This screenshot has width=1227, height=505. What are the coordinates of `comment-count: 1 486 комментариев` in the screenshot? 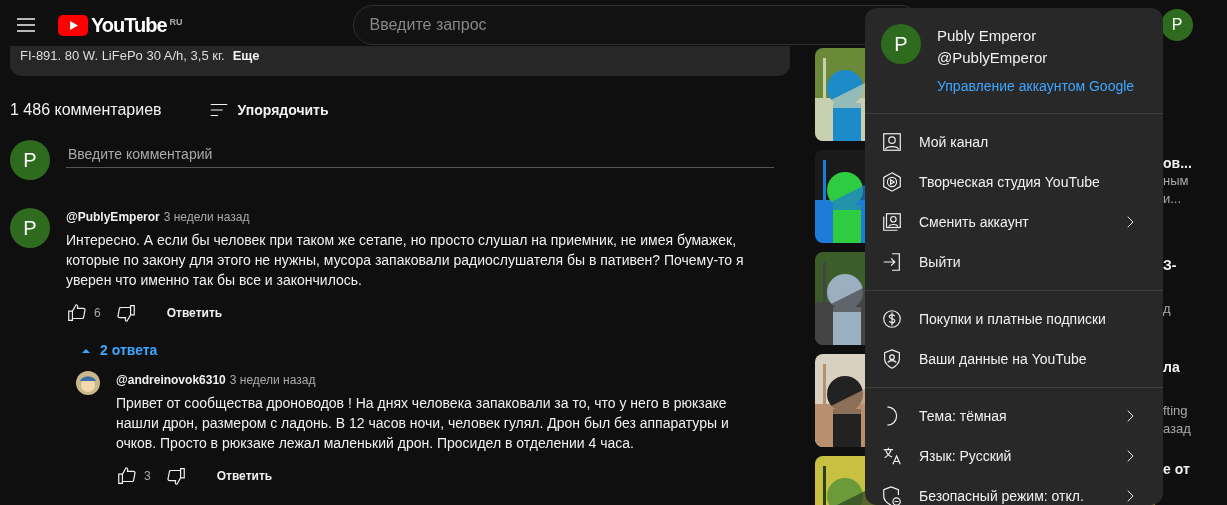 It's located at (86, 110).